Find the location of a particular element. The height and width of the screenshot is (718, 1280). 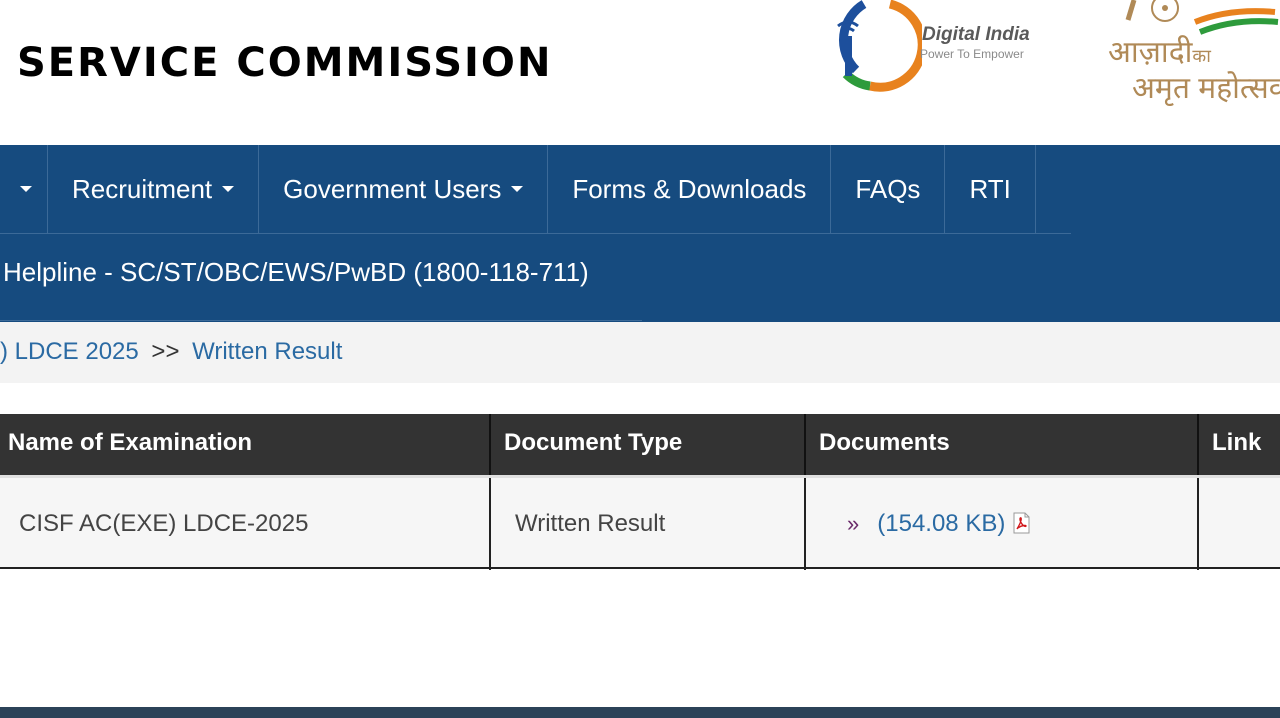

azadi-line1: आज़ादीका is located at coordinates (1159, 52).